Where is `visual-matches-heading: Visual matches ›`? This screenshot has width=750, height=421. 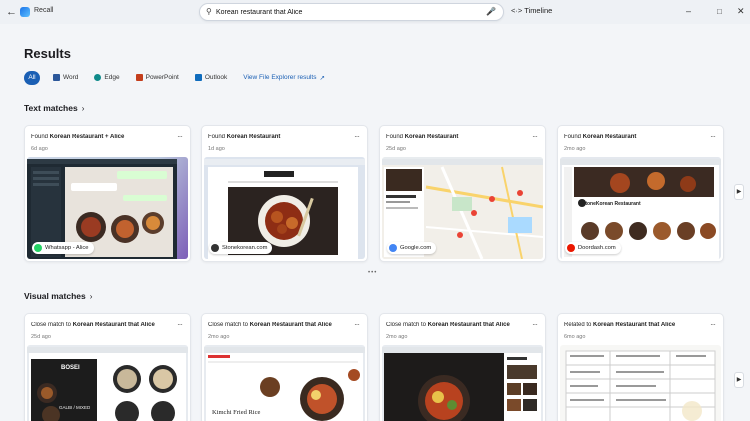
visual-matches-heading: Visual matches › is located at coordinates (58, 296).